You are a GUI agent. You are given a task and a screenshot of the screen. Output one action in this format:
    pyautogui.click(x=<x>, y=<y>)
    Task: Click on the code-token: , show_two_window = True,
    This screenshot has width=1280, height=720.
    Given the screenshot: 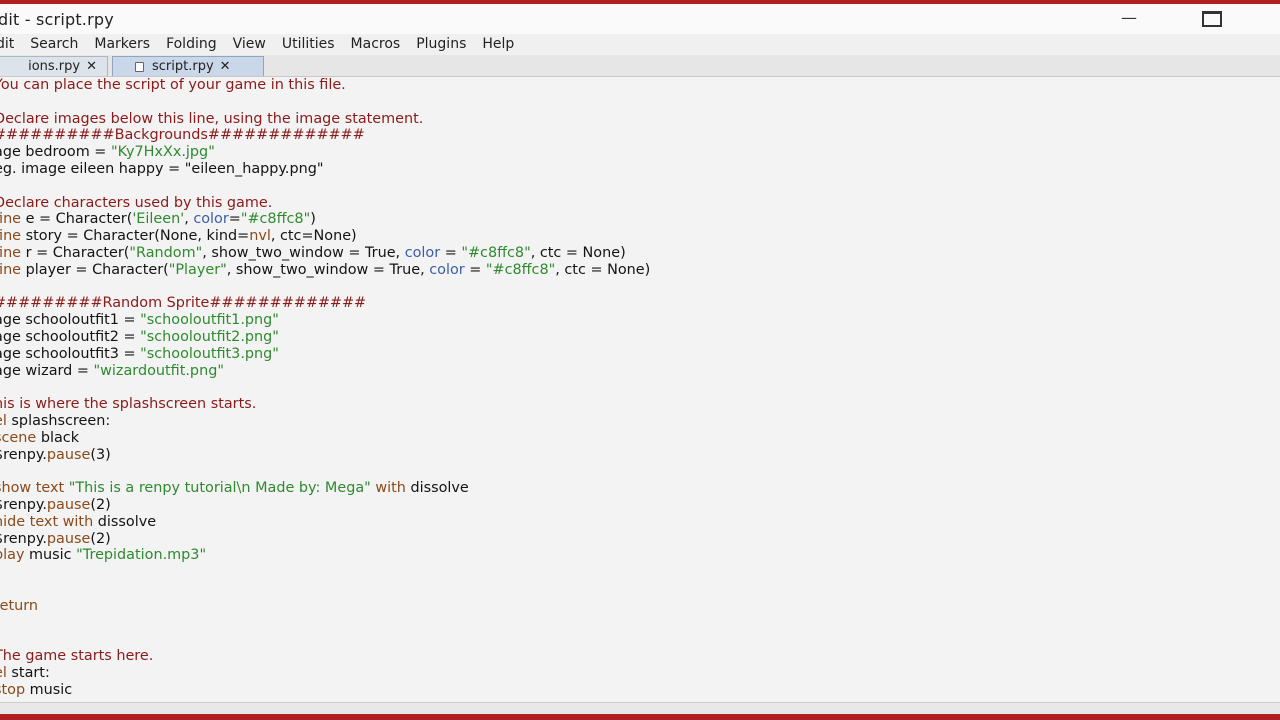 What is the action you would take?
    pyautogui.click(x=328, y=269)
    